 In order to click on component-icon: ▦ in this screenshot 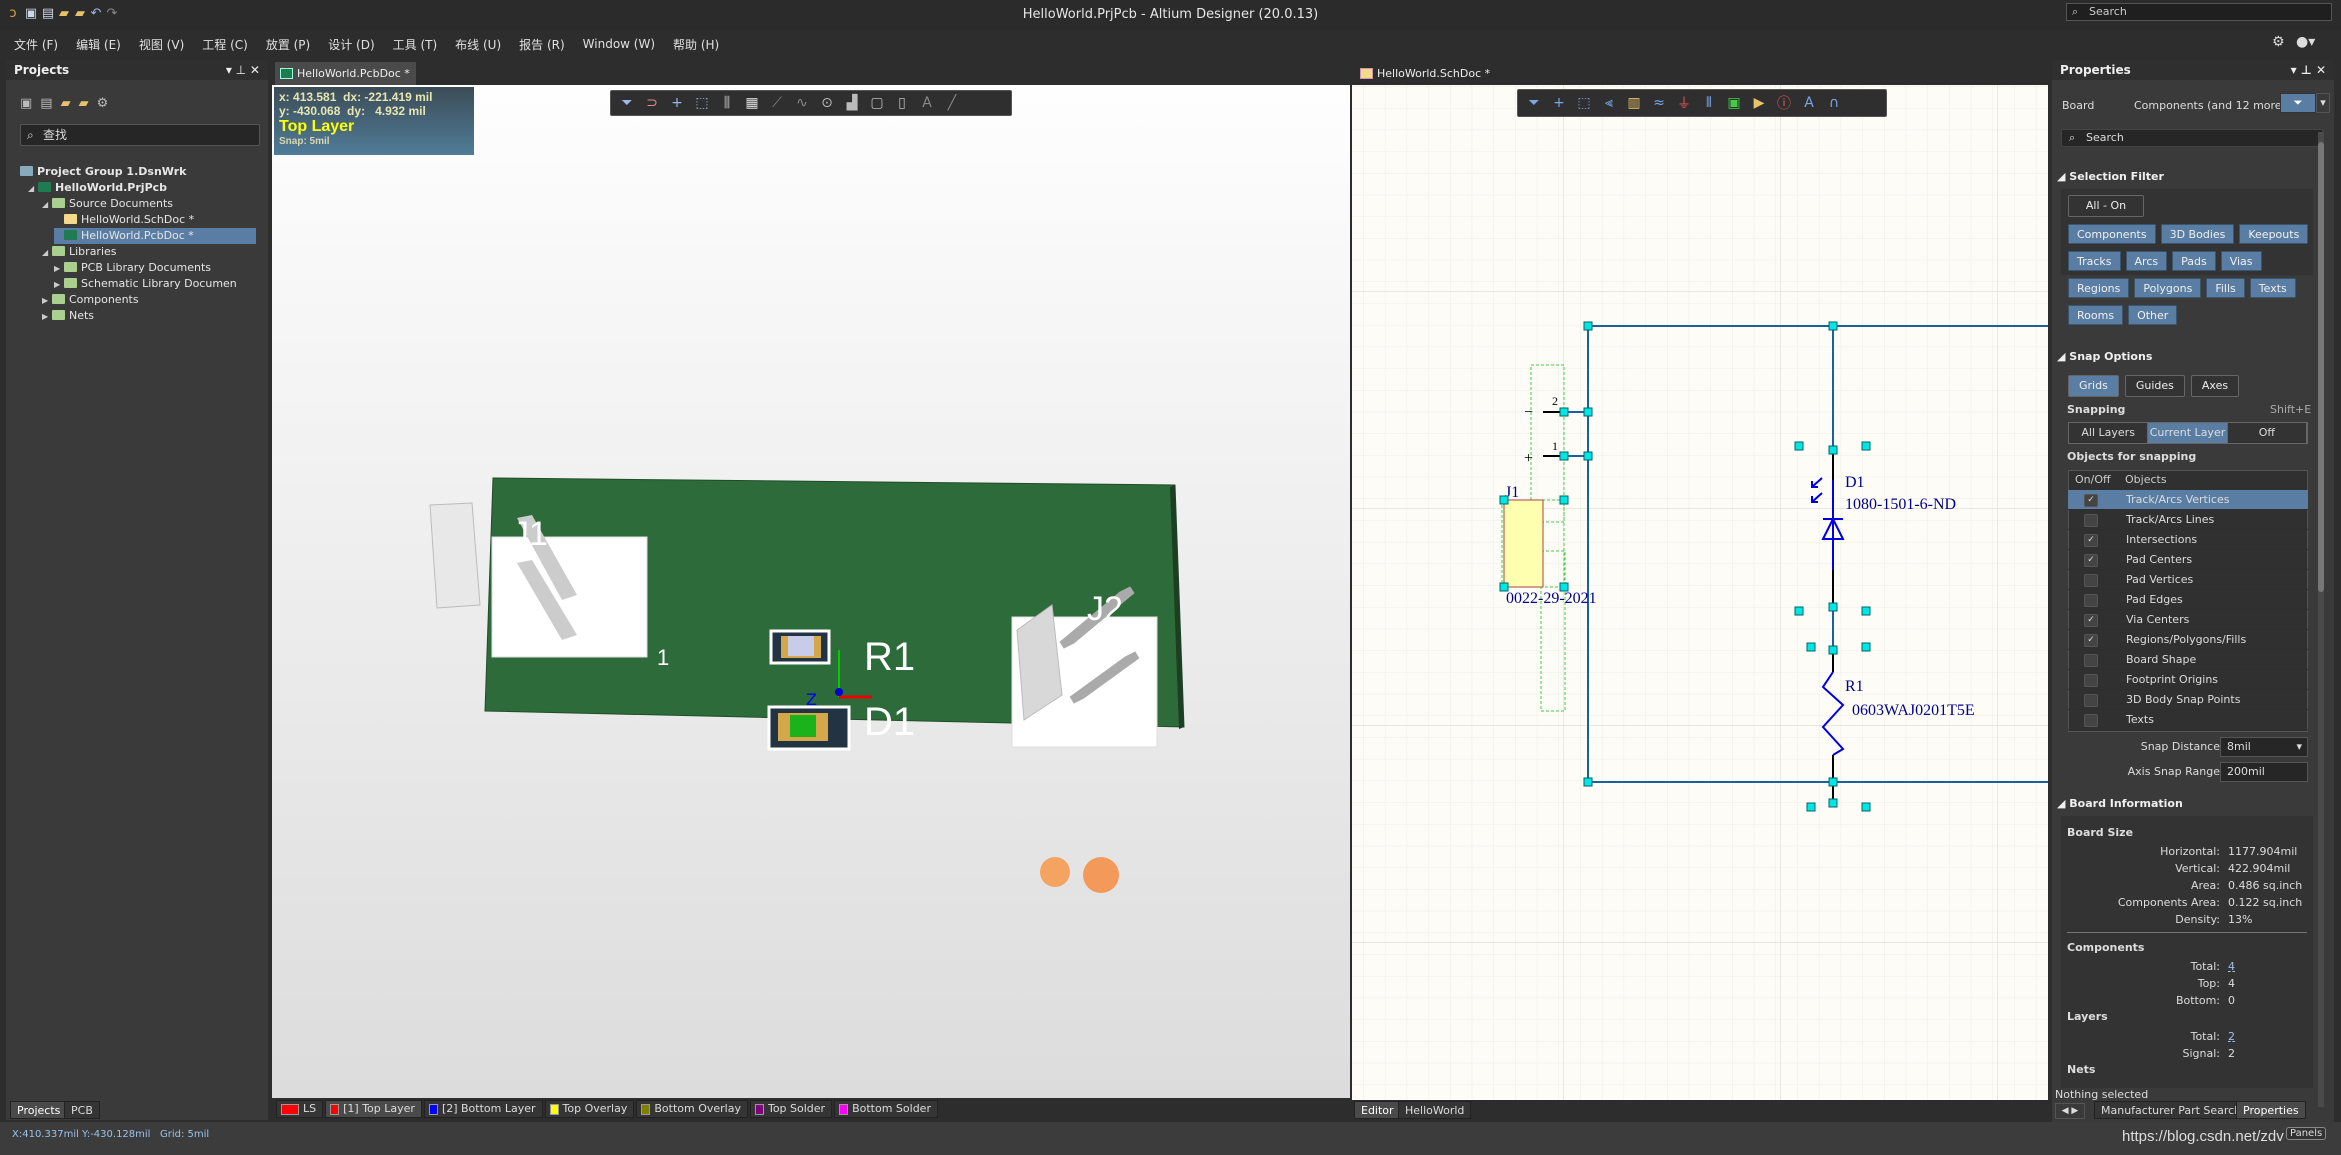, I will do `click(752, 103)`.